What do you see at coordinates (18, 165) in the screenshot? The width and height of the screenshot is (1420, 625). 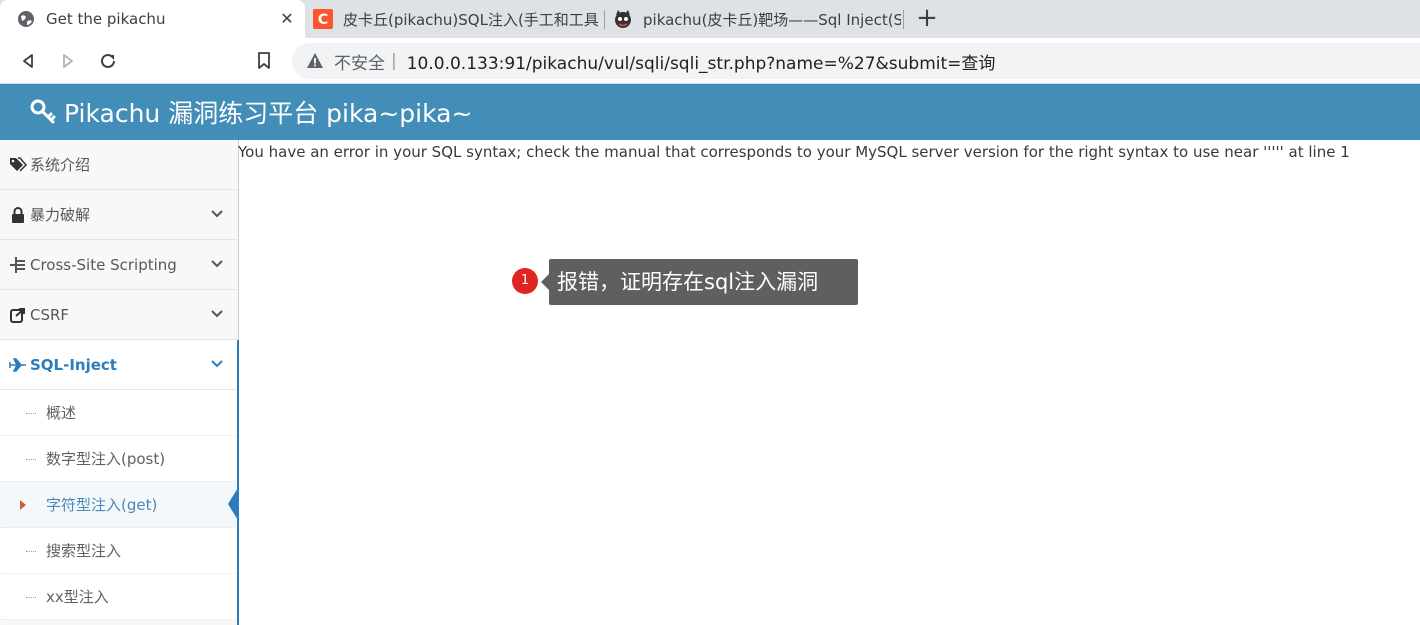 I see `tags-icon` at bounding box center [18, 165].